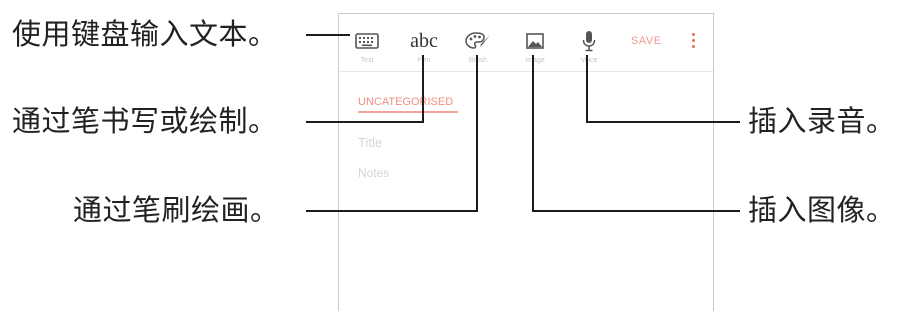  Describe the element at coordinates (423, 89) in the screenshot. I see `handwriting-callout-line-v` at that location.